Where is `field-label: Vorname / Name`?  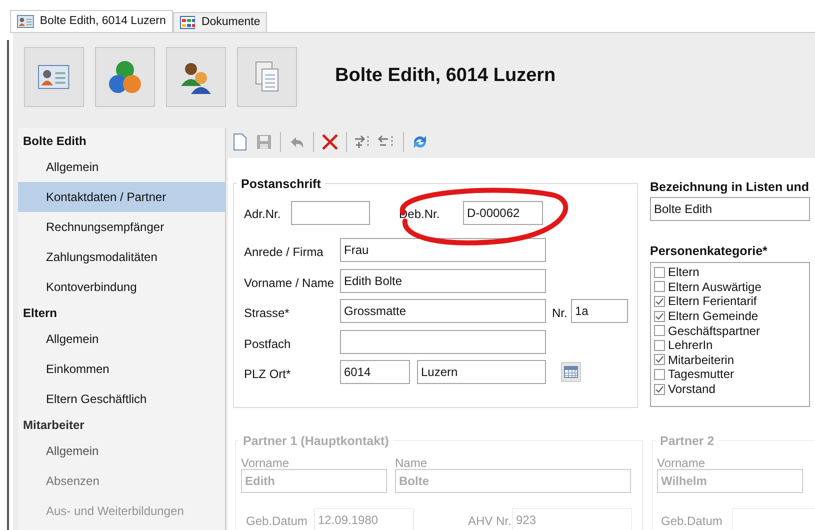 field-label: Vorname / Name is located at coordinates (289, 283).